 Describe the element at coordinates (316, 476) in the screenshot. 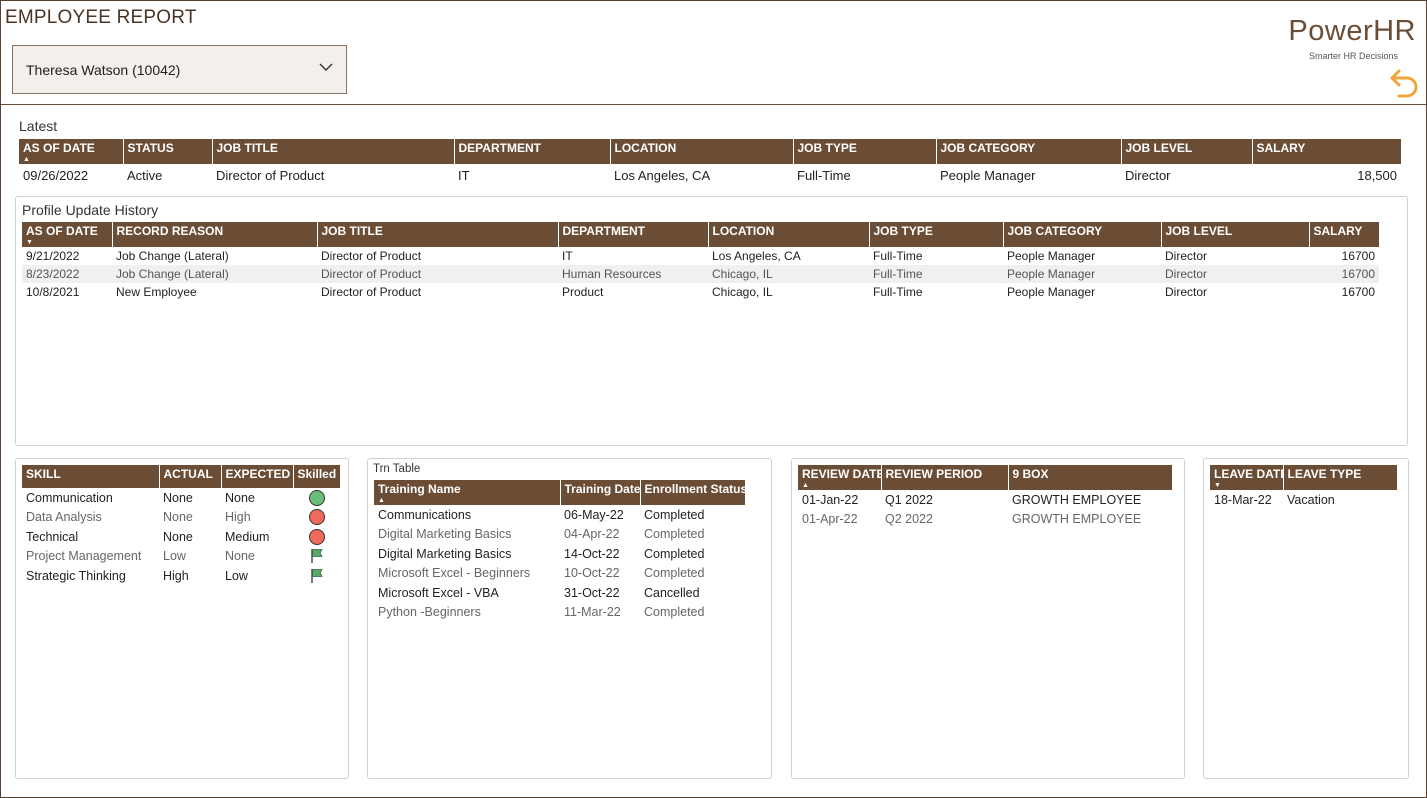

I see `column-header: Skilled` at that location.